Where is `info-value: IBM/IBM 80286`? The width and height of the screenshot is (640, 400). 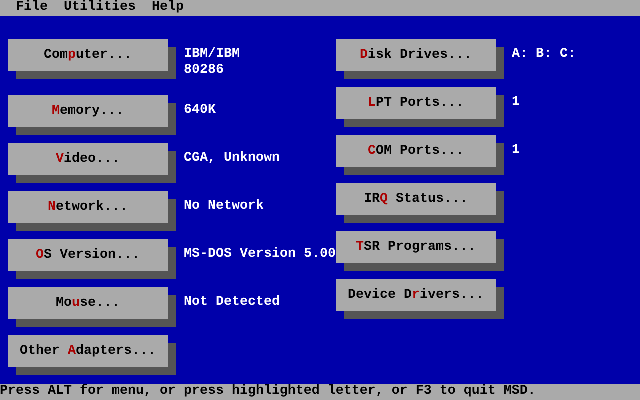 info-value: IBM/IBM 80286 is located at coordinates (212, 62).